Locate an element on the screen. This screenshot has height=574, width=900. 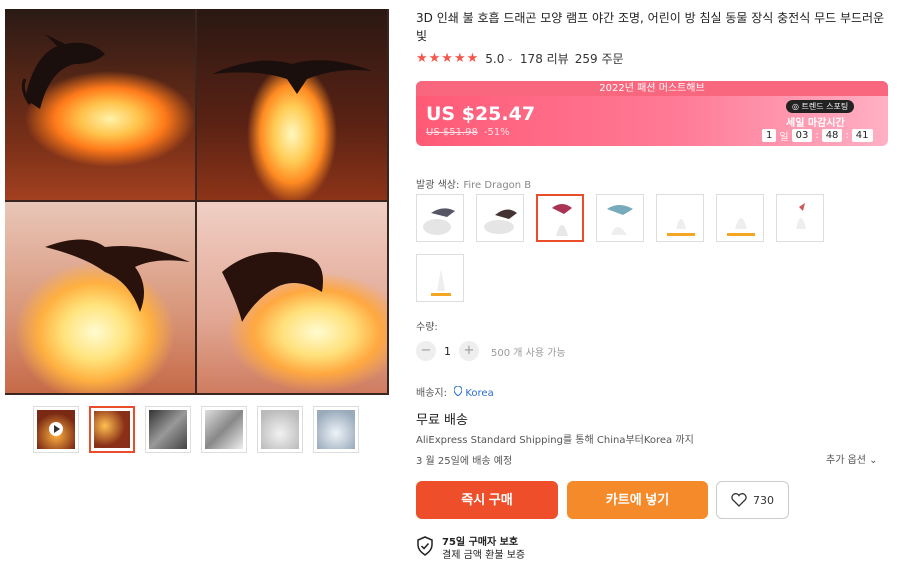
discount-badge: -51% is located at coordinates (496, 132).